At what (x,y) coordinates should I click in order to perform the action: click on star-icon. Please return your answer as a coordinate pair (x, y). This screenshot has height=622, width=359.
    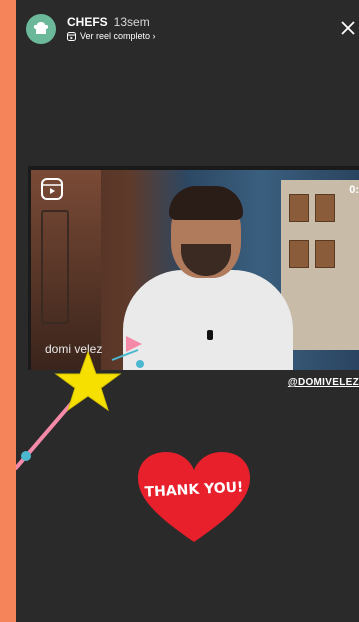
    Looking at the image, I should click on (88, 381).